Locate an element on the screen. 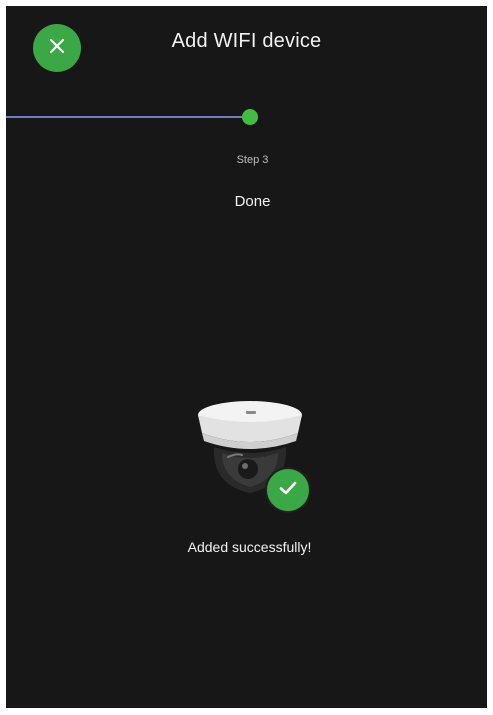  page-title: Add WIFI device is located at coordinates (246, 41).